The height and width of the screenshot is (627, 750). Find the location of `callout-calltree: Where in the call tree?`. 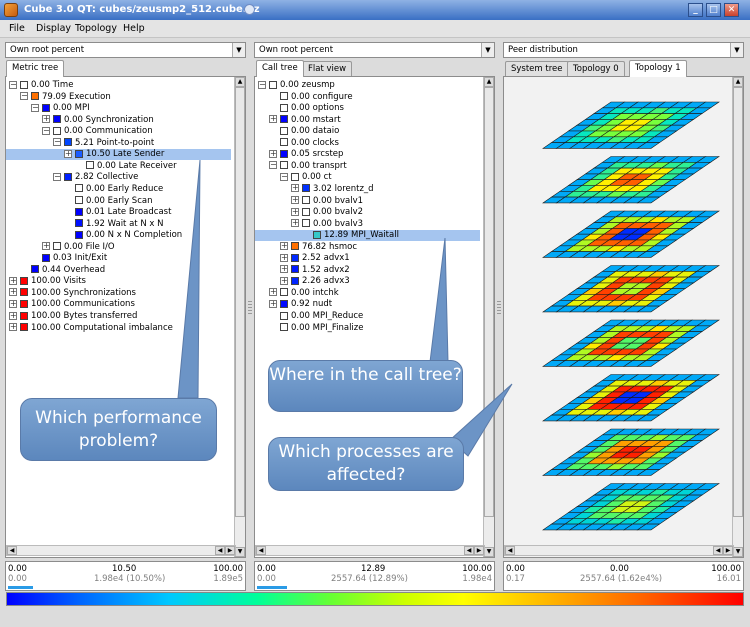

callout-calltree: Where in the call tree? is located at coordinates (365, 386).